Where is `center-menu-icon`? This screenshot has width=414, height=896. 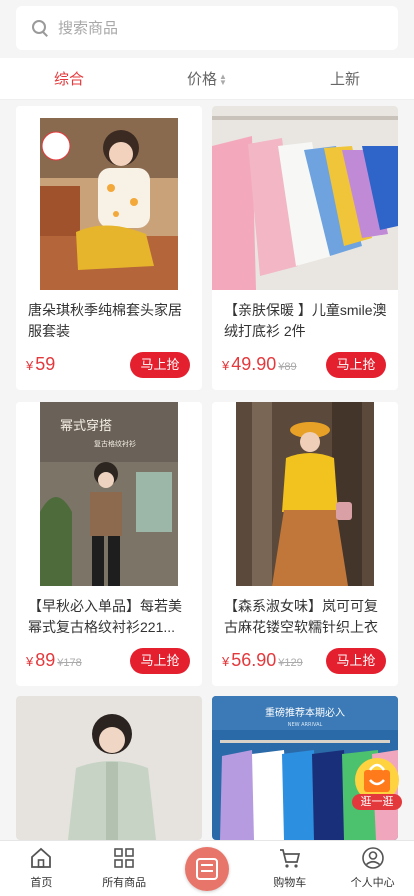
center-menu-icon is located at coordinates (206, 869).